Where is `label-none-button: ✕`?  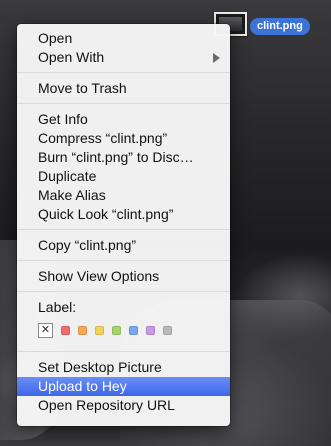 label-none-button: ✕ is located at coordinates (45, 330).